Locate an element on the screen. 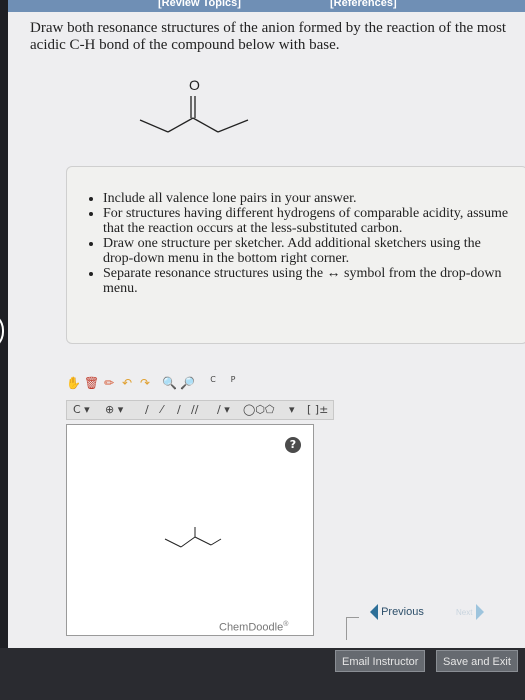  double-bond-tool: ∕∕ is located at coordinates (194, 410).